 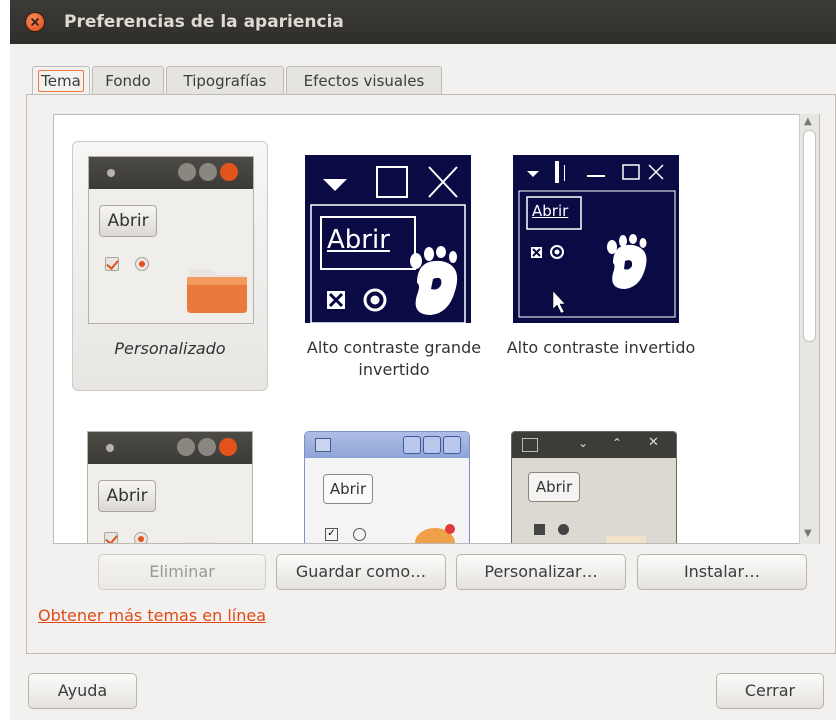 I want to click on window-title: Preferencias de la apariencia, so click(x=204, y=22).